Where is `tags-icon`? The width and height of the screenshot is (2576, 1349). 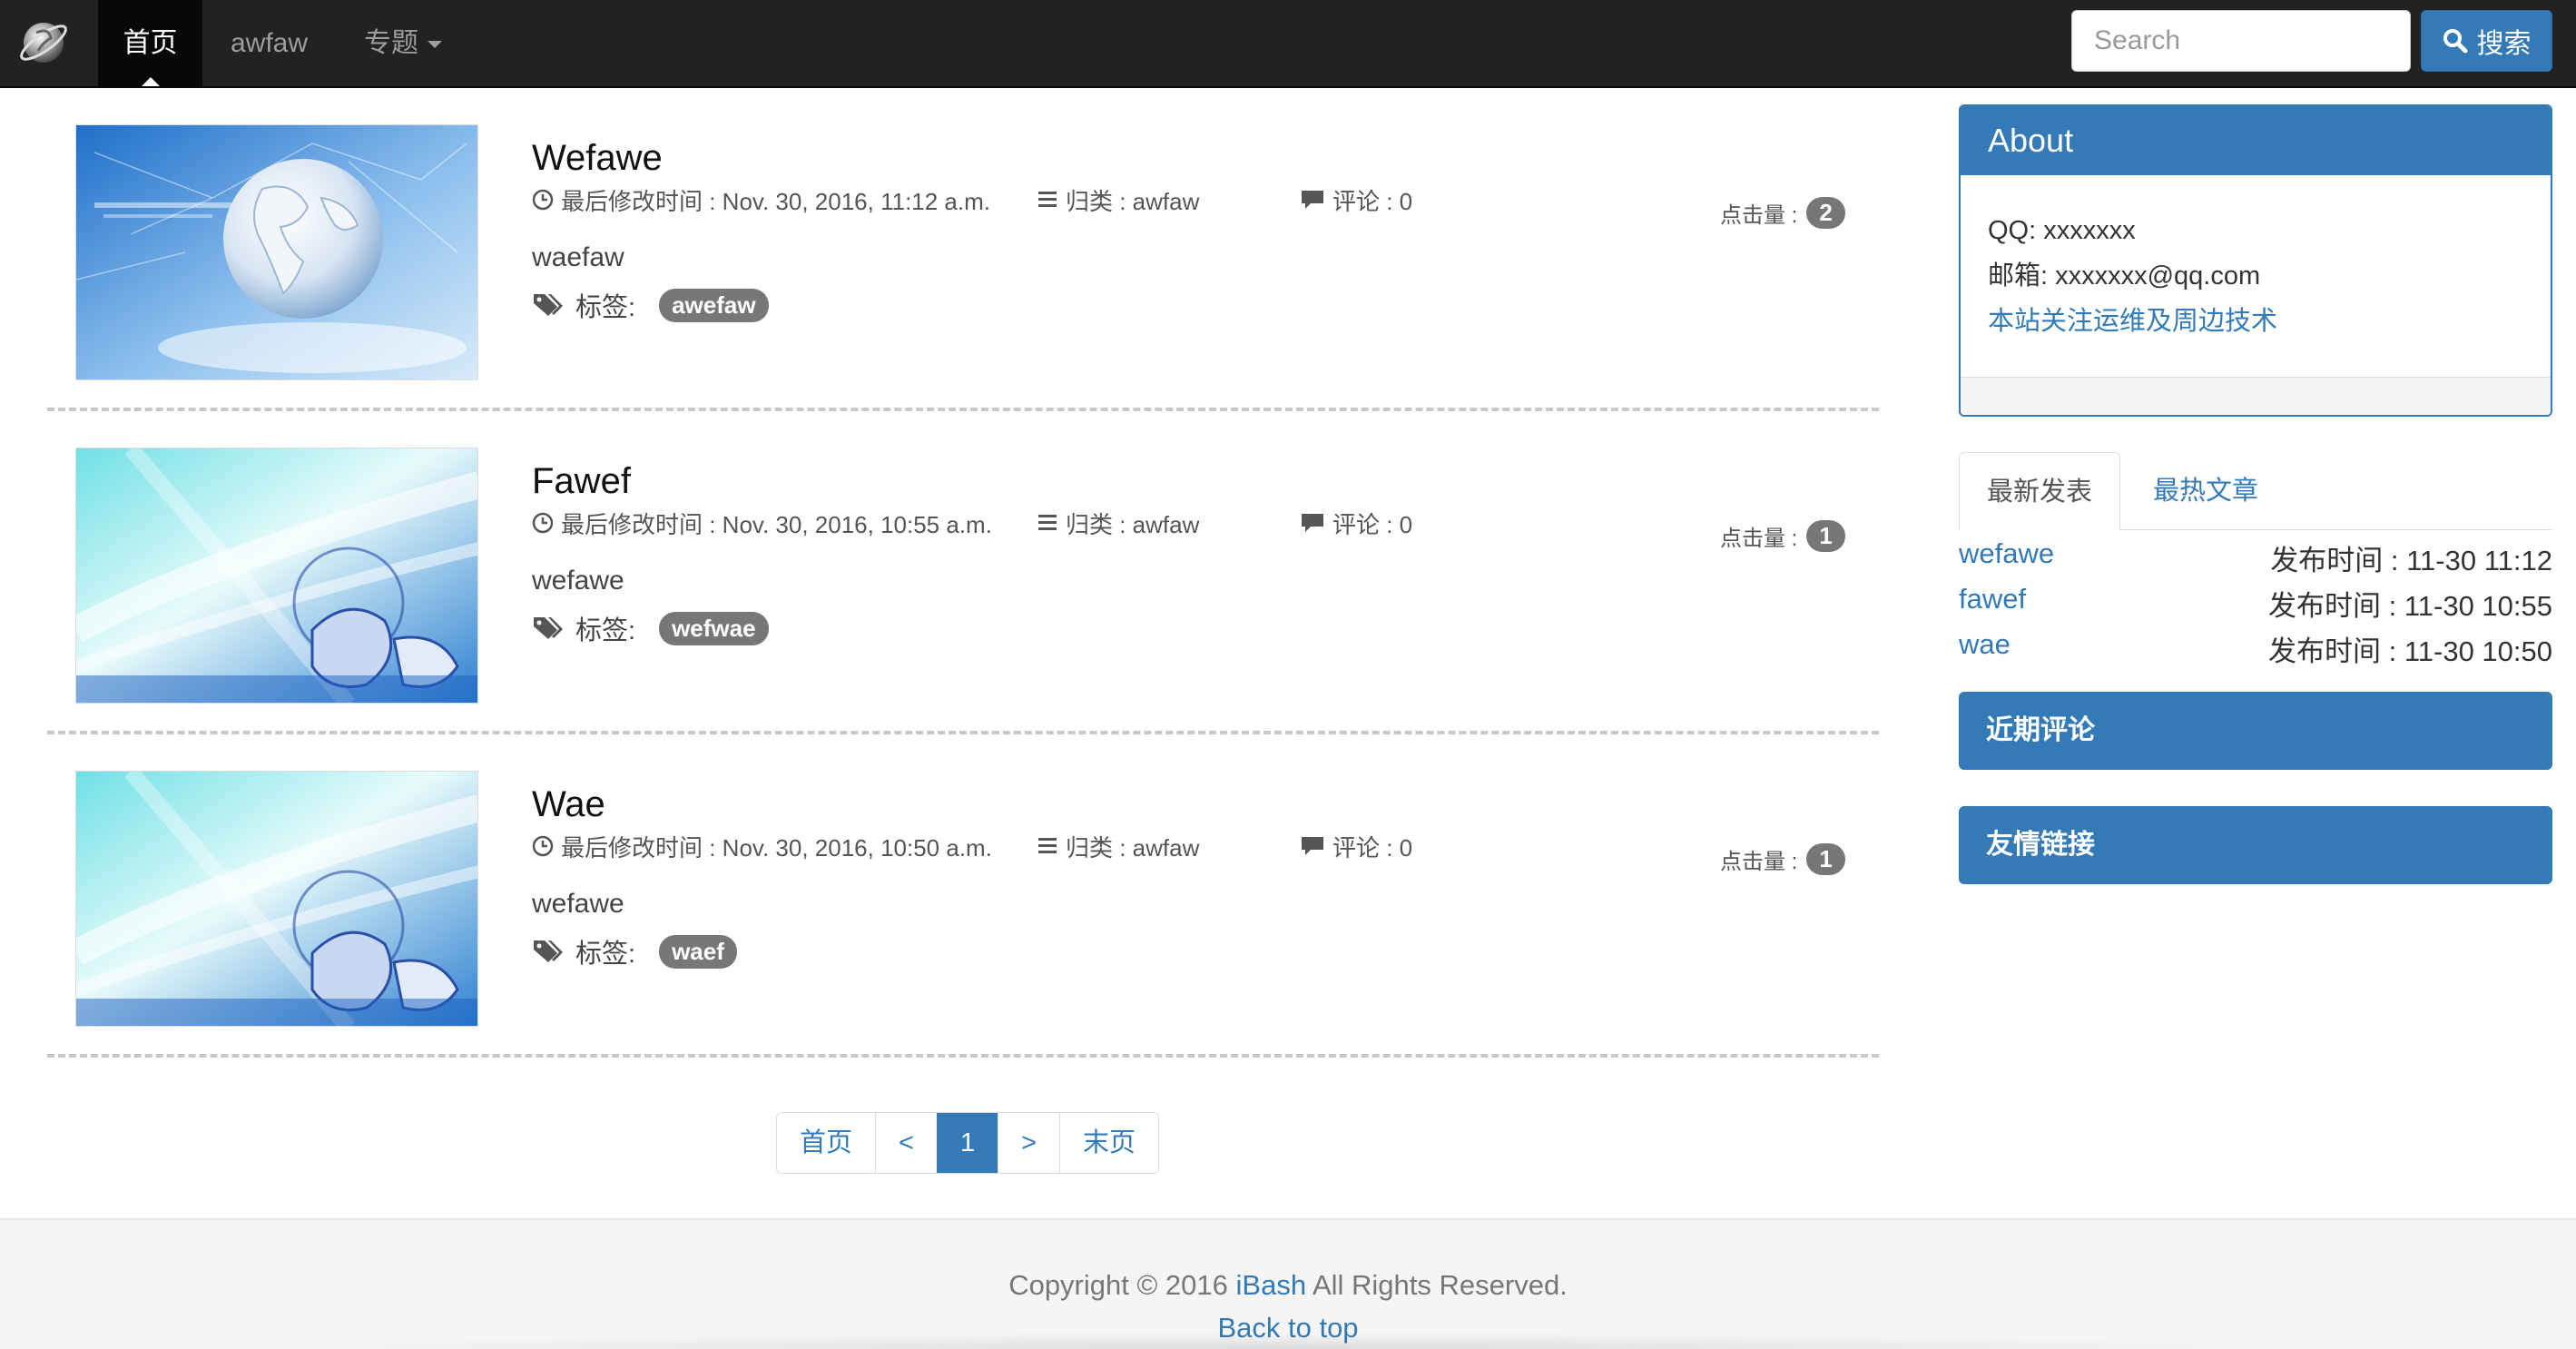
tags-icon is located at coordinates (548, 628).